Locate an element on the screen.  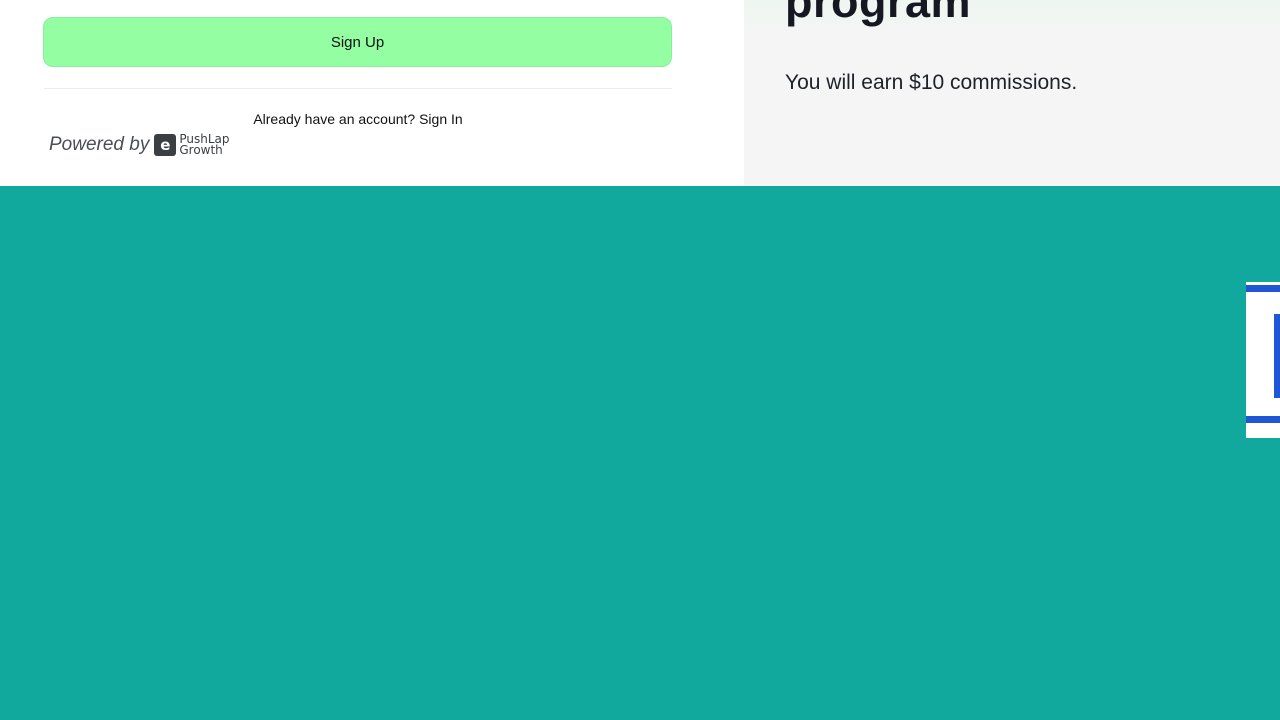
powered-by-label: Powered by is located at coordinates (99, 144).